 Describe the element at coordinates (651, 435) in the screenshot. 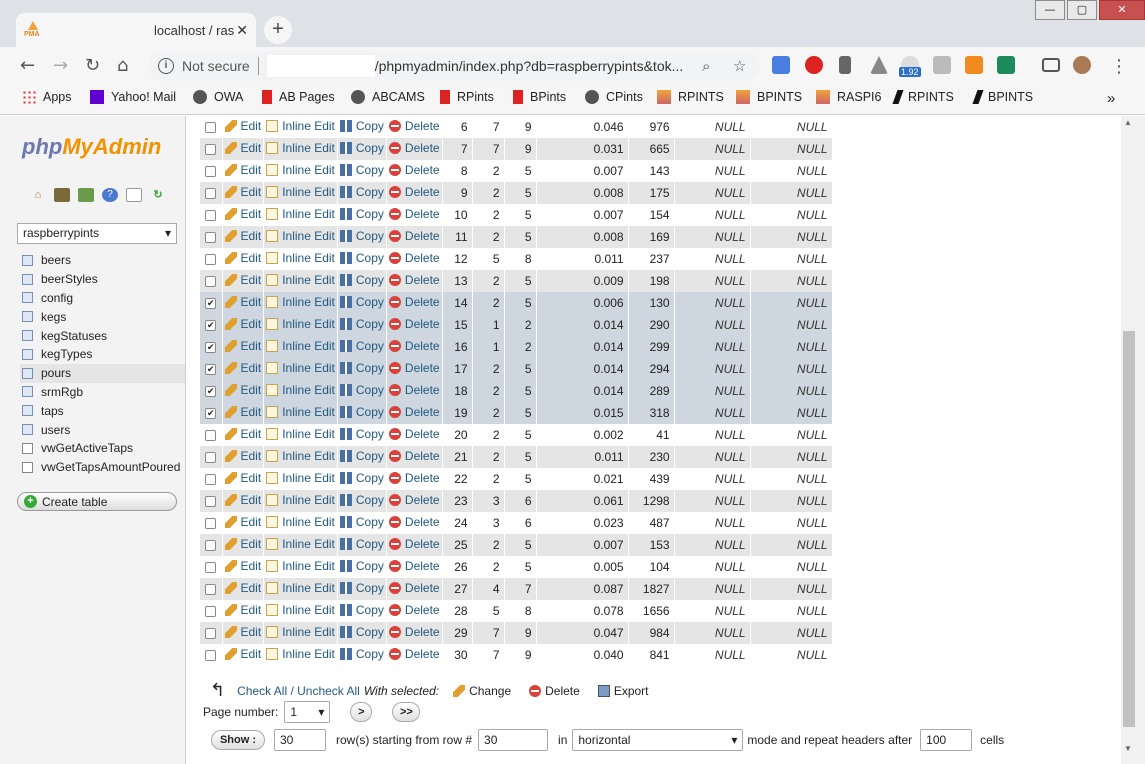

I see `cell-d: 41` at that location.